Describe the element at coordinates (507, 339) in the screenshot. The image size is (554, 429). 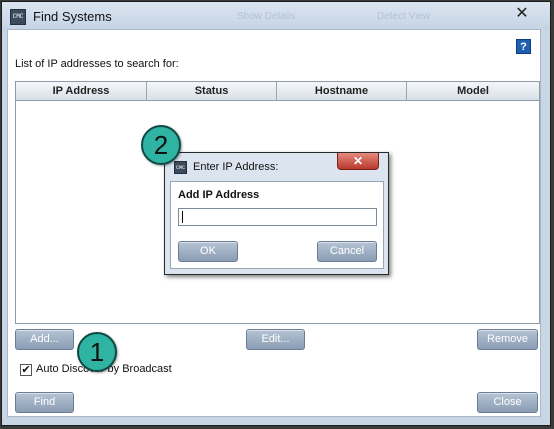
I see `remove-button: Remove` at that location.